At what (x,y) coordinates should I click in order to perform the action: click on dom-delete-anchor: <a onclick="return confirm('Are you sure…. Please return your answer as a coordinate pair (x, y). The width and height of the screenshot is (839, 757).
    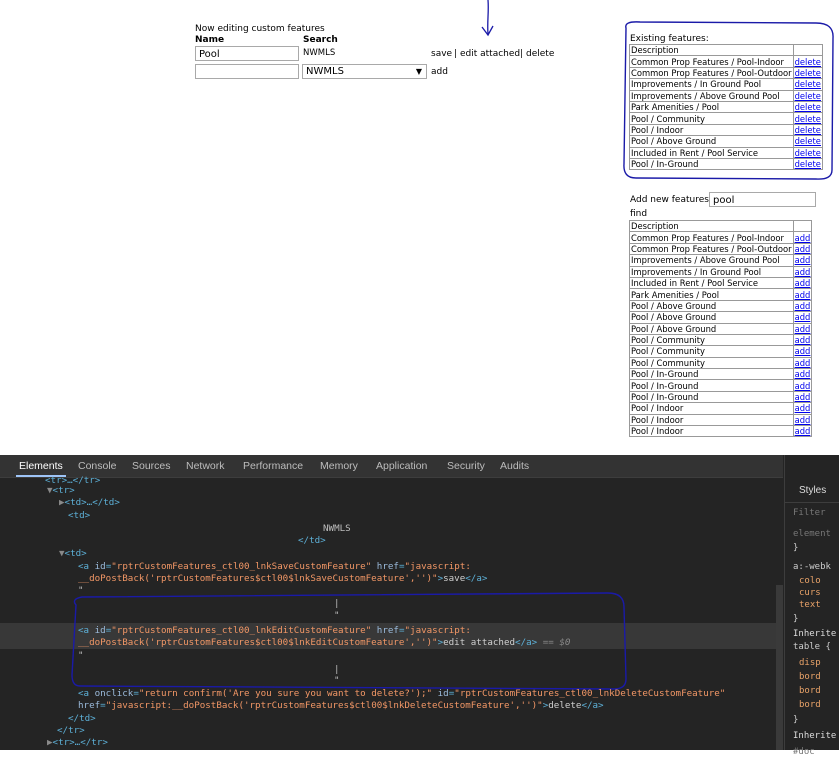
    Looking at the image, I should click on (401, 693).